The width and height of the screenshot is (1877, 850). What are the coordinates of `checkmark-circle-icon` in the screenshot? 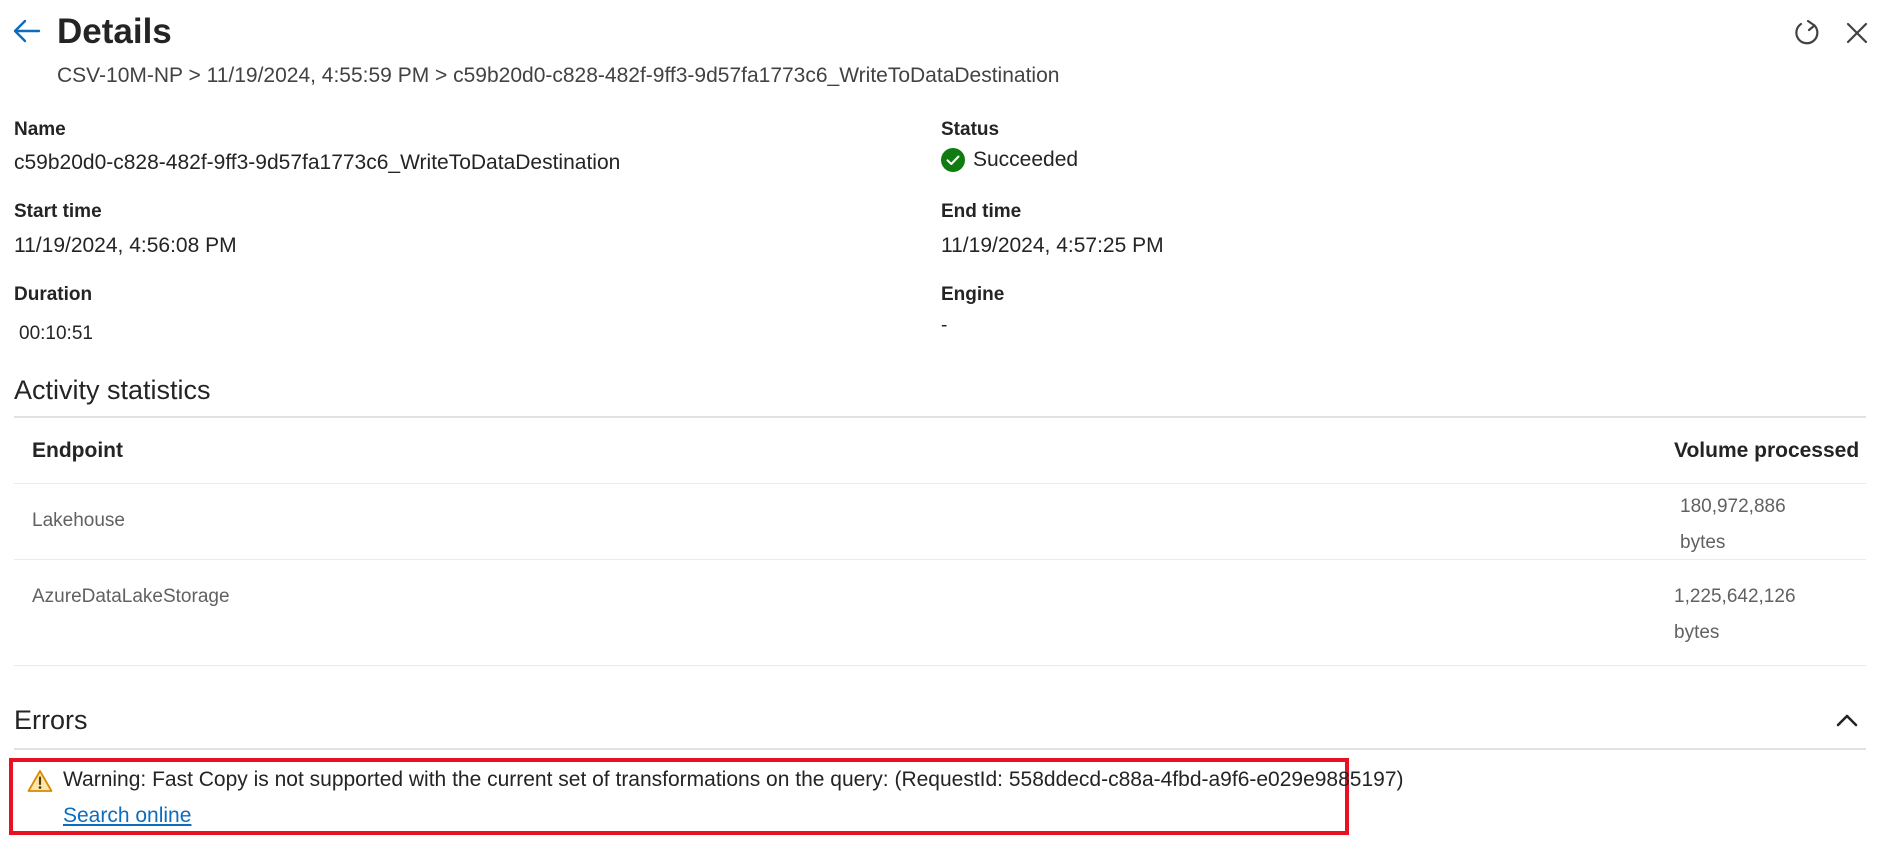 It's located at (953, 160).